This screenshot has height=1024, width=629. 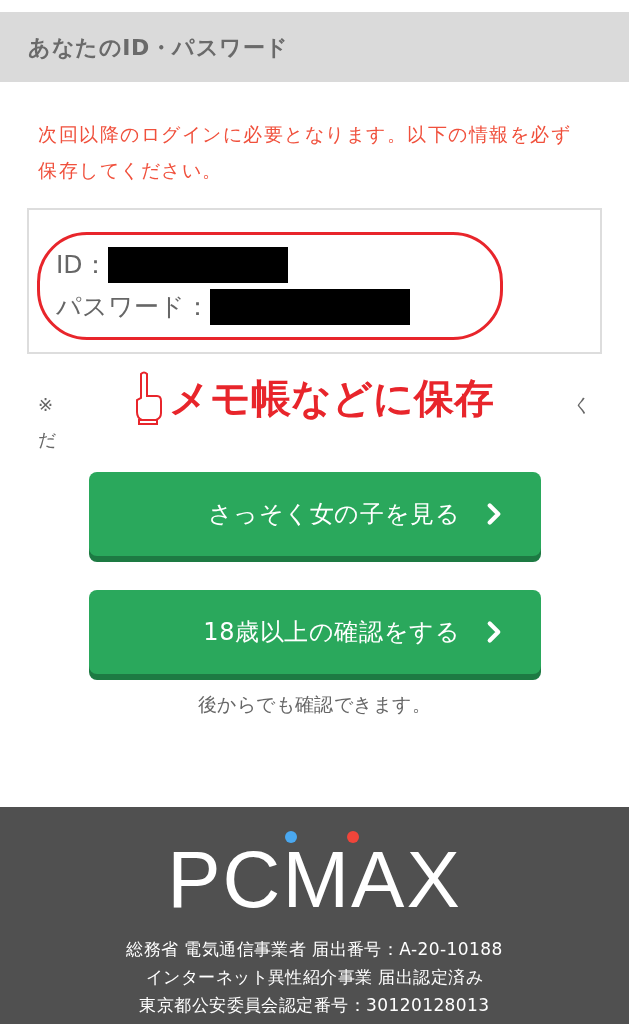 I want to click on note-text: だ, so click(x=47, y=440).